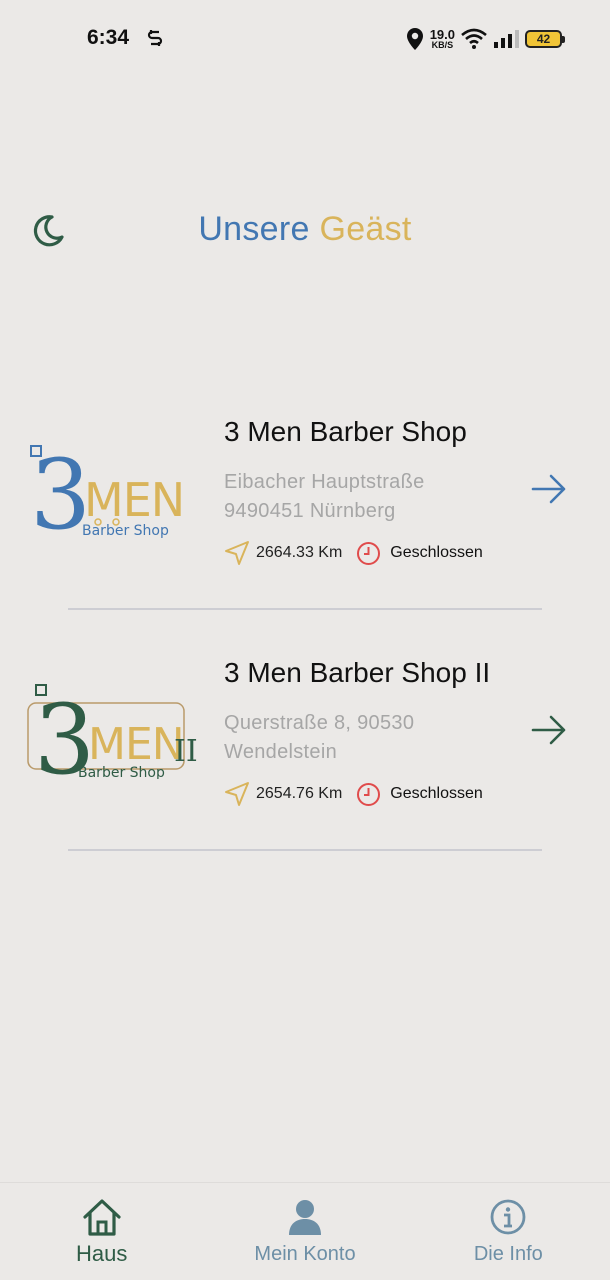 The height and width of the screenshot is (1280, 610). Describe the element at coordinates (474, 38) in the screenshot. I see `wifi-icon` at that location.